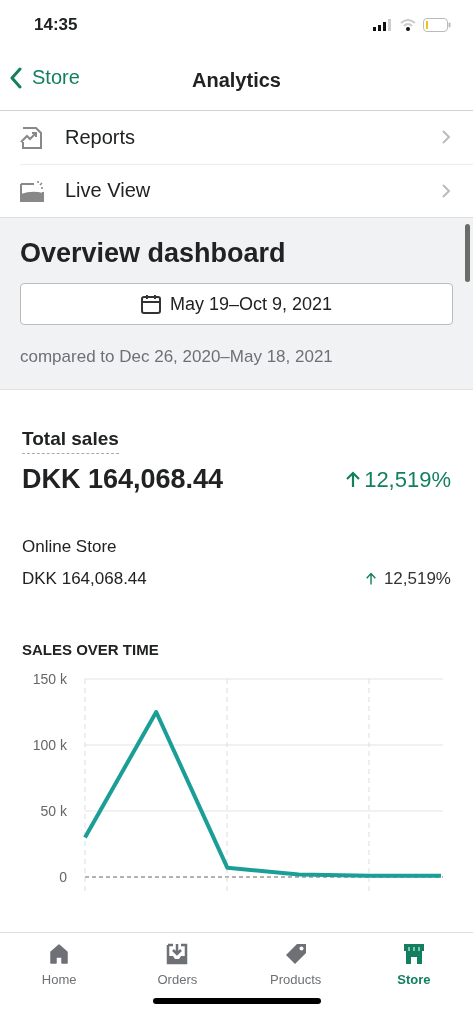 This screenshot has height=1024, width=473. Describe the element at coordinates (70, 547) in the screenshot. I see `channel-name: Online Store` at that location.